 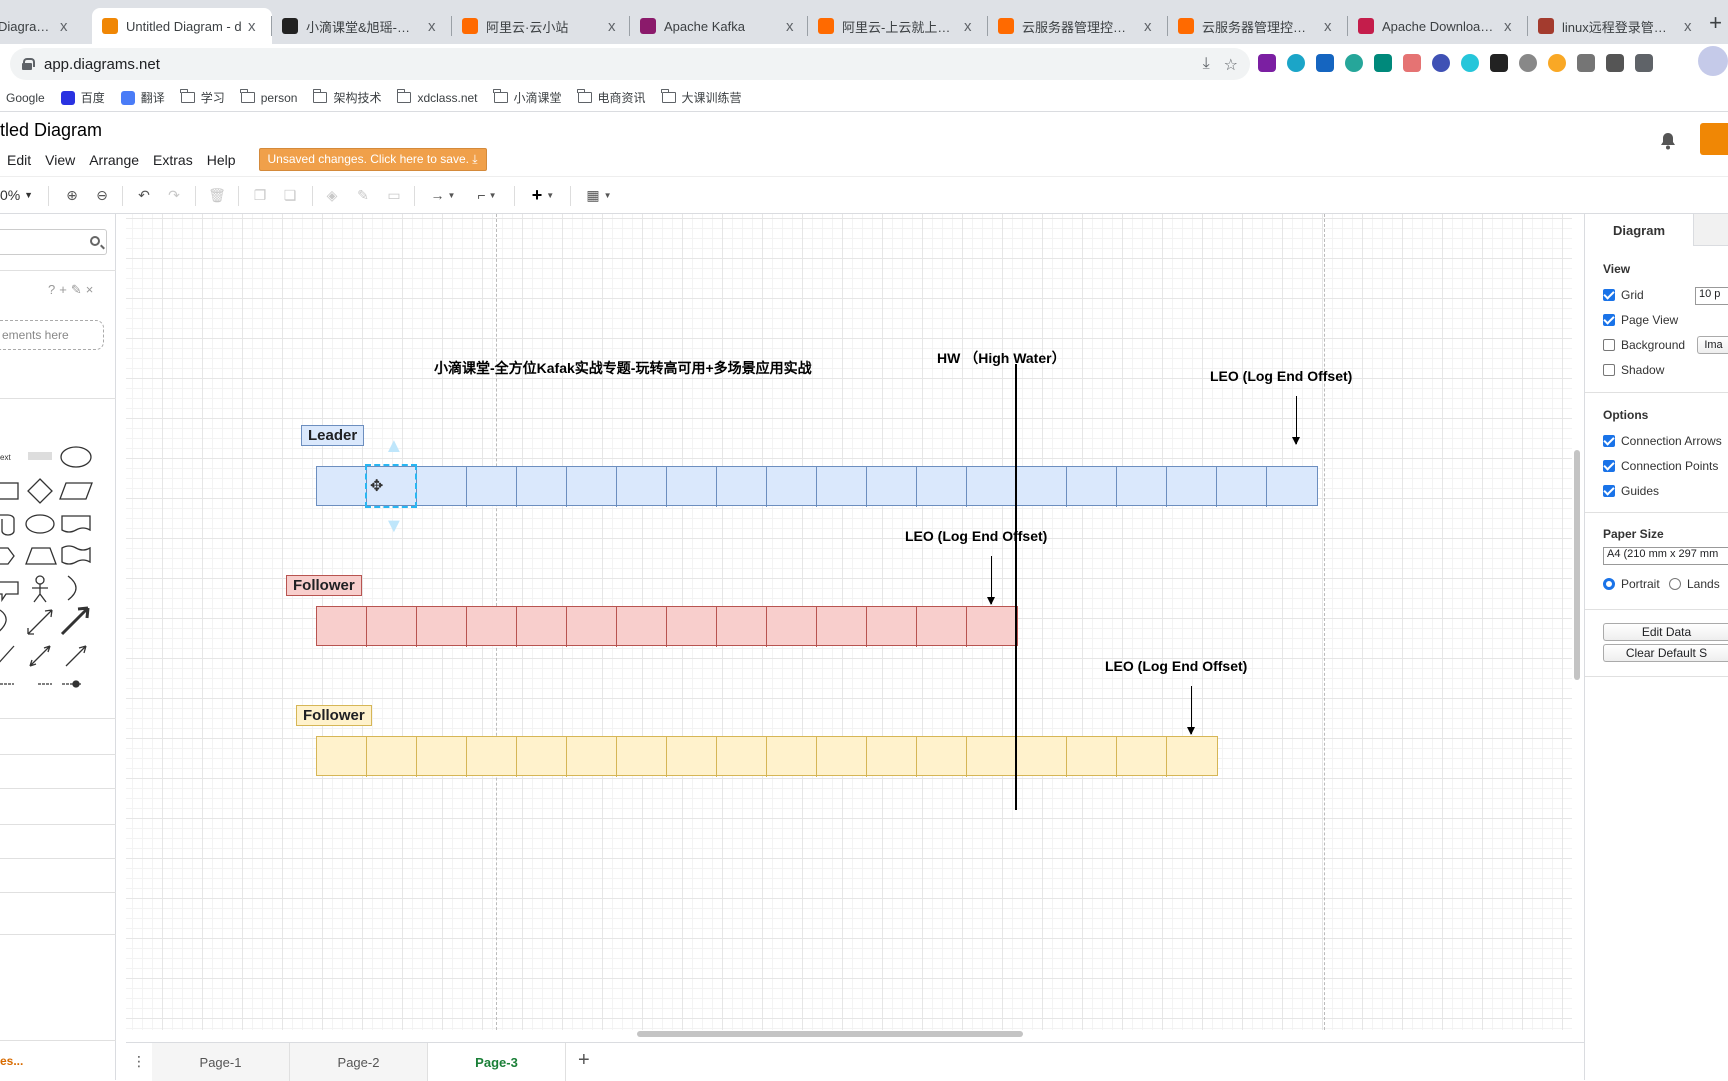 What do you see at coordinates (372, 159) in the screenshot?
I see `unsaved-changes-button: Unsaved changes. Click here to save. ⤓` at bounding box center [372, 159].